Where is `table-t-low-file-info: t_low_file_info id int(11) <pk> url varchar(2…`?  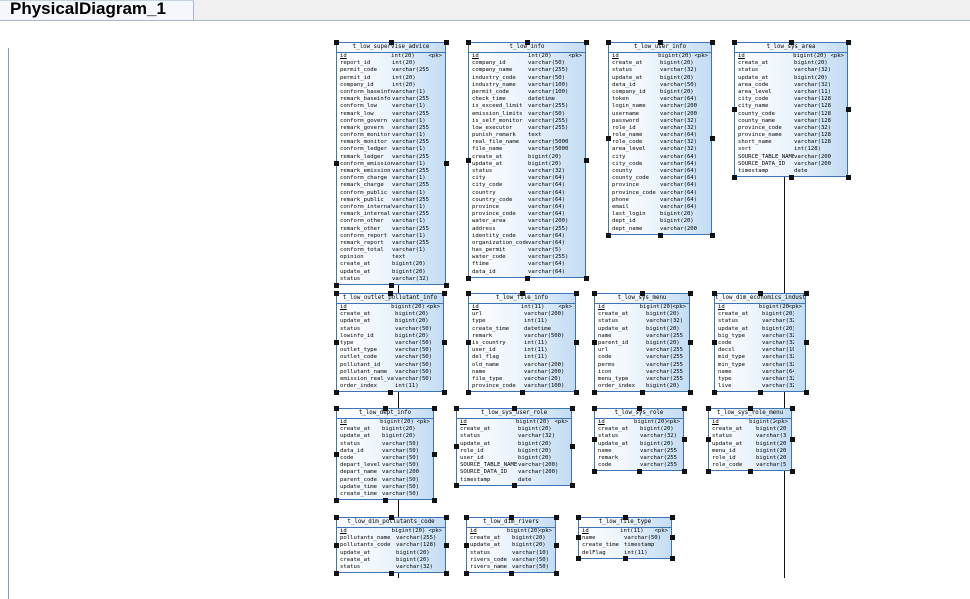
table-t-low-file-info: t_low_file_info id int(11) <pk> url varchar(2… is located at coordinates (522, 343).